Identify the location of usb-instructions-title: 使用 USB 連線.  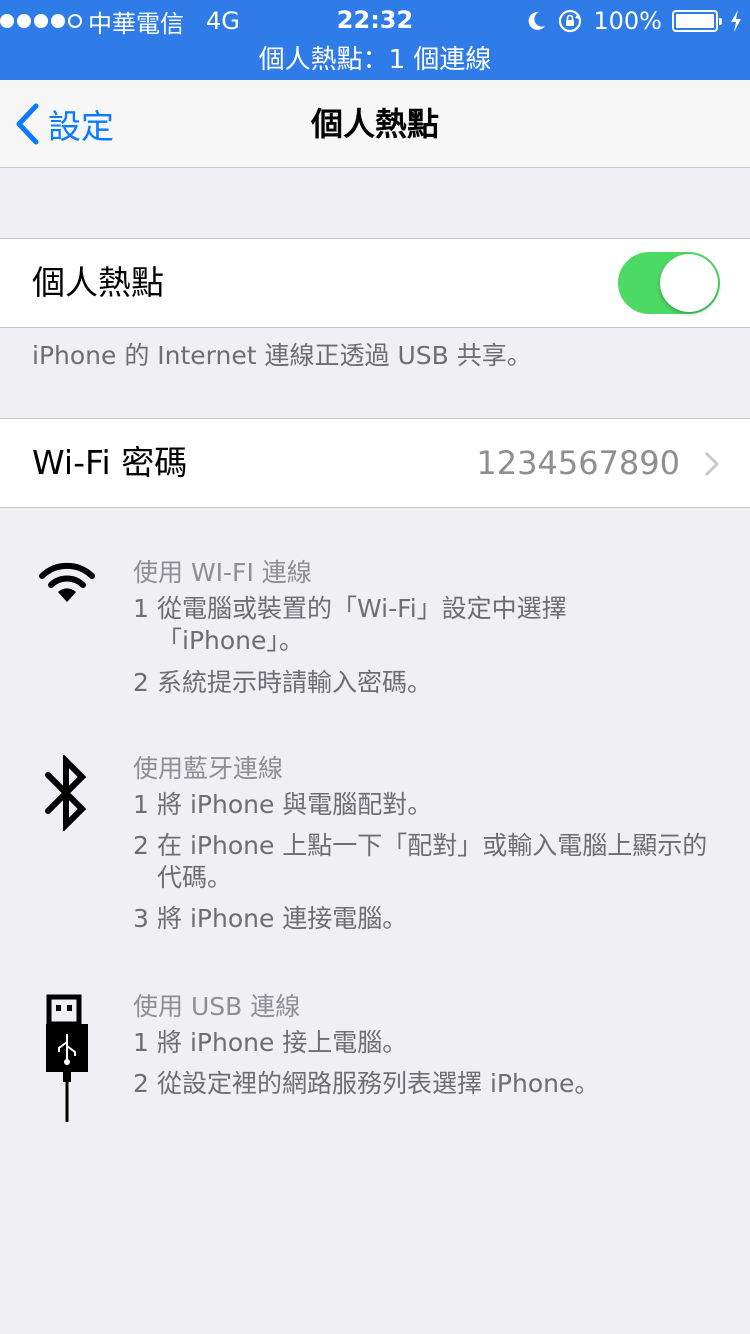
(217, 1006).